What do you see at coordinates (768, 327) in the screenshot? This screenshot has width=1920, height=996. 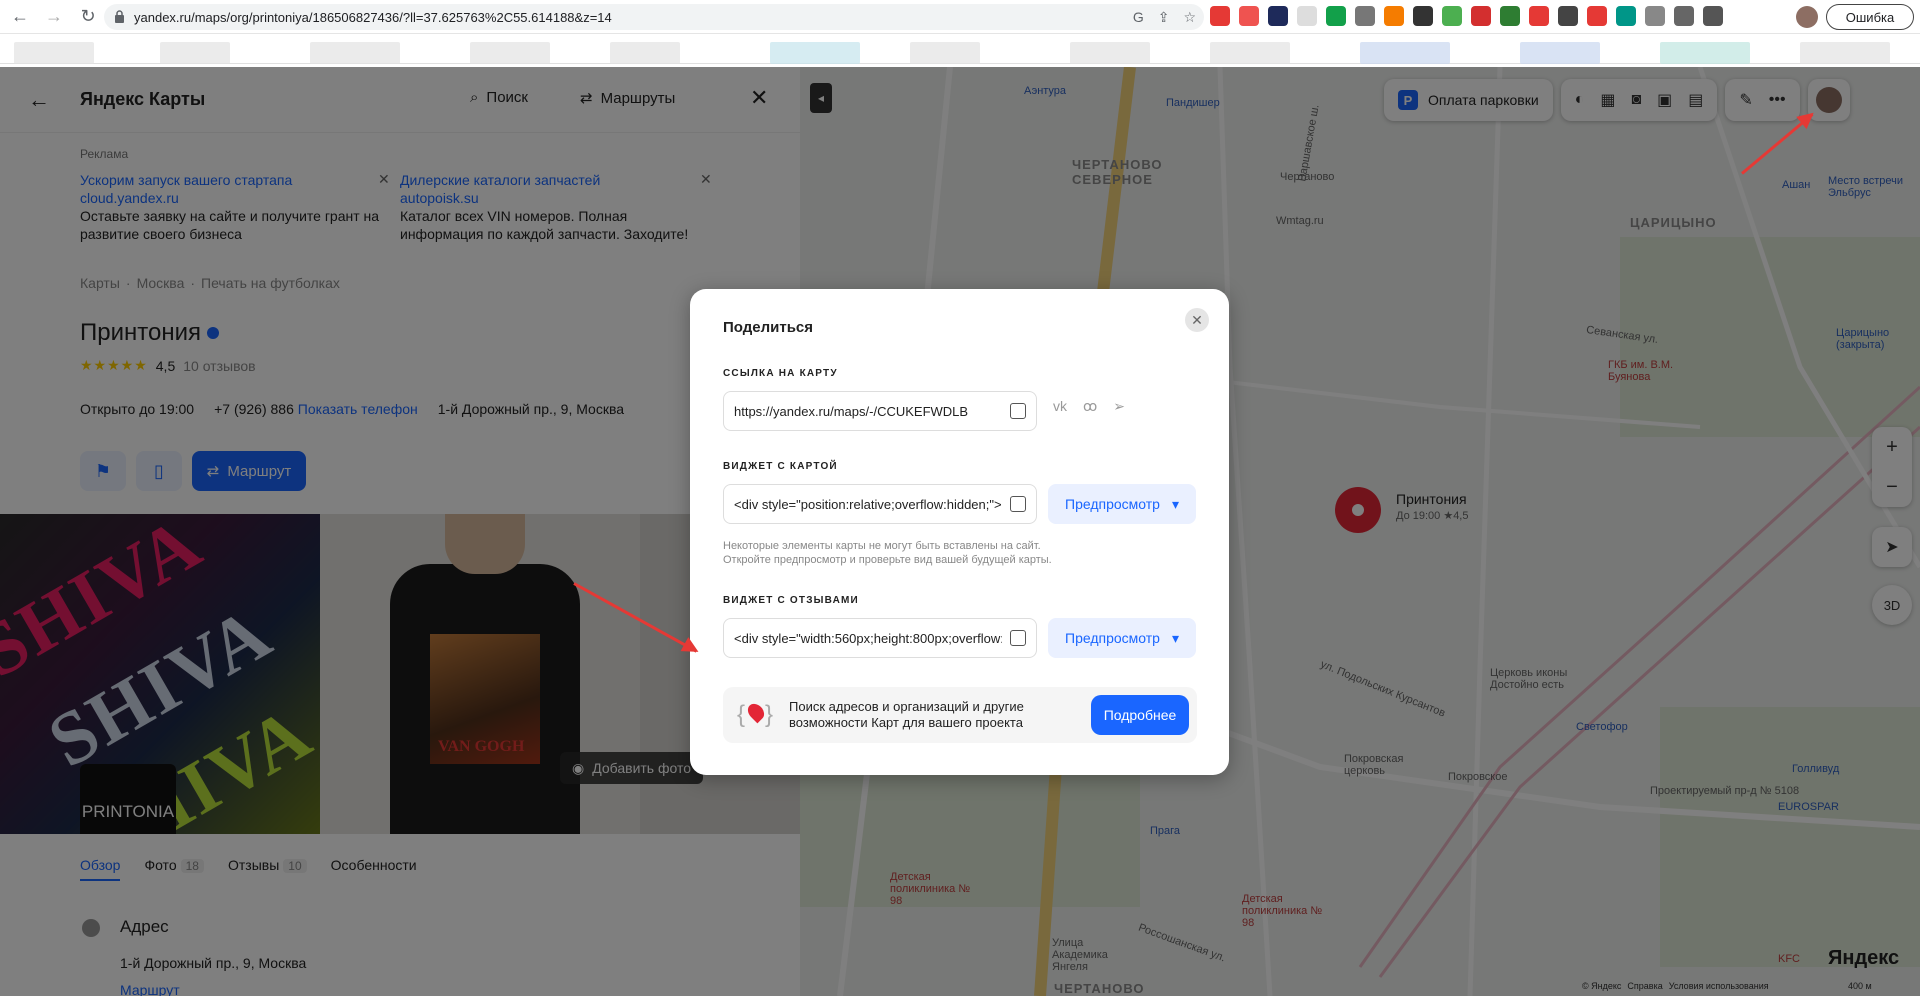 I see `dialog-title: Поделиться` at bounding box center [768, 327].